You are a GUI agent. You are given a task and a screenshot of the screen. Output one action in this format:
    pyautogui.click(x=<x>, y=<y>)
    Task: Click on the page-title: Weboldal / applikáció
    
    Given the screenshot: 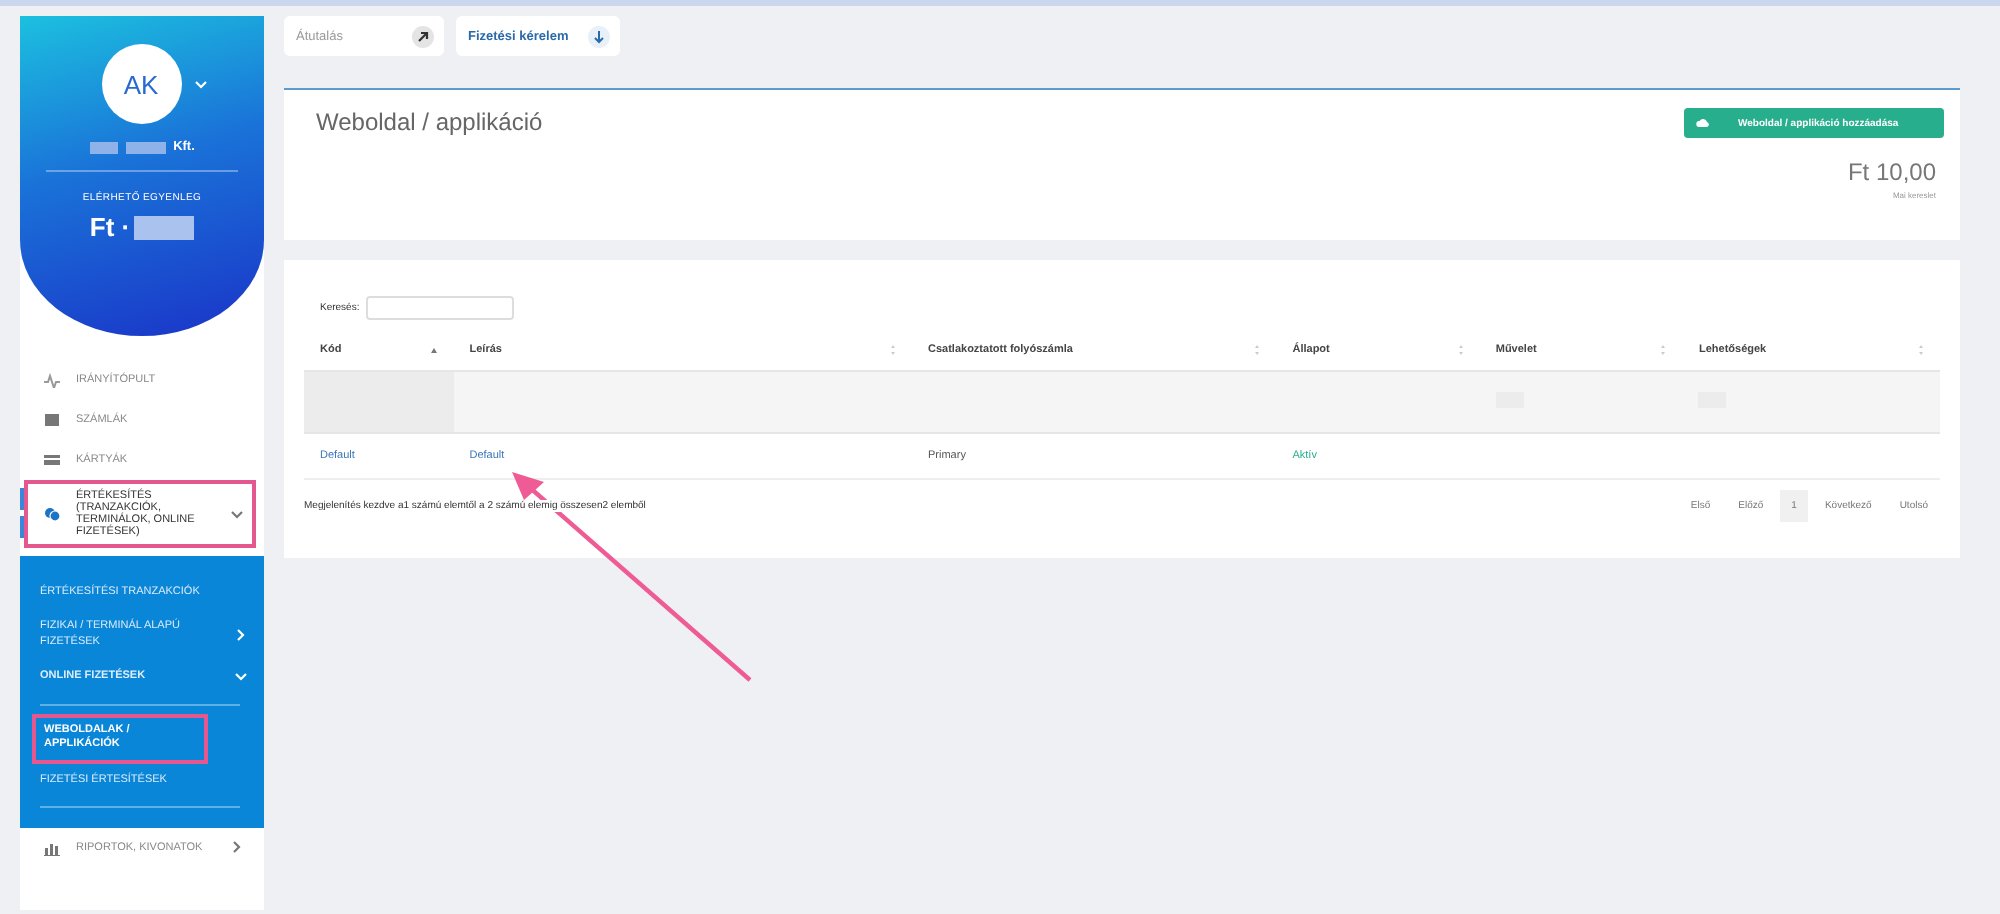 What is the action you would take?
    pyautogui.click(x=429, y=124)
    